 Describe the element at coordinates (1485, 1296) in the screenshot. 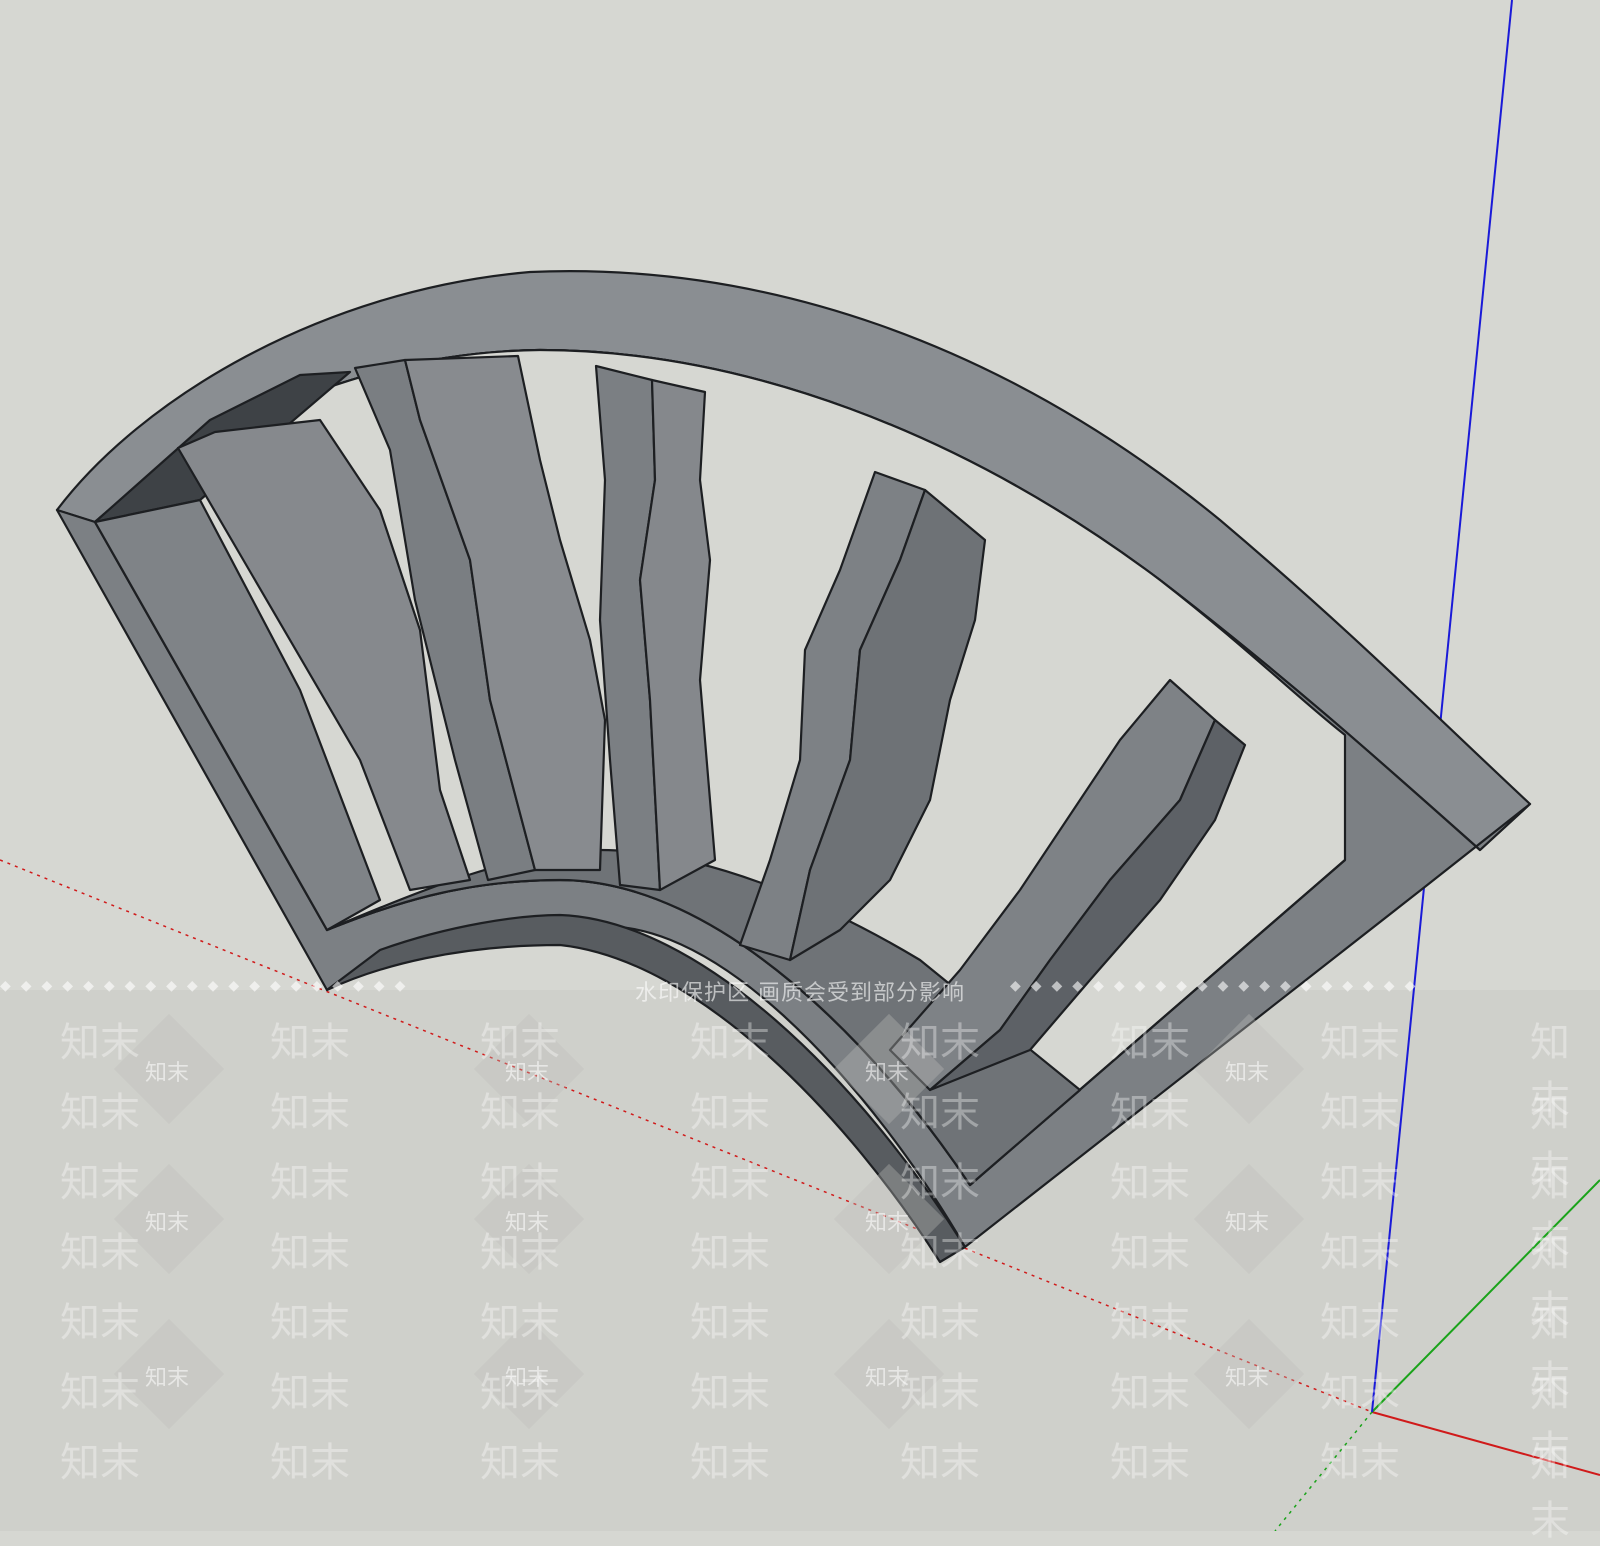

I see `green-axis-solid` at that location.